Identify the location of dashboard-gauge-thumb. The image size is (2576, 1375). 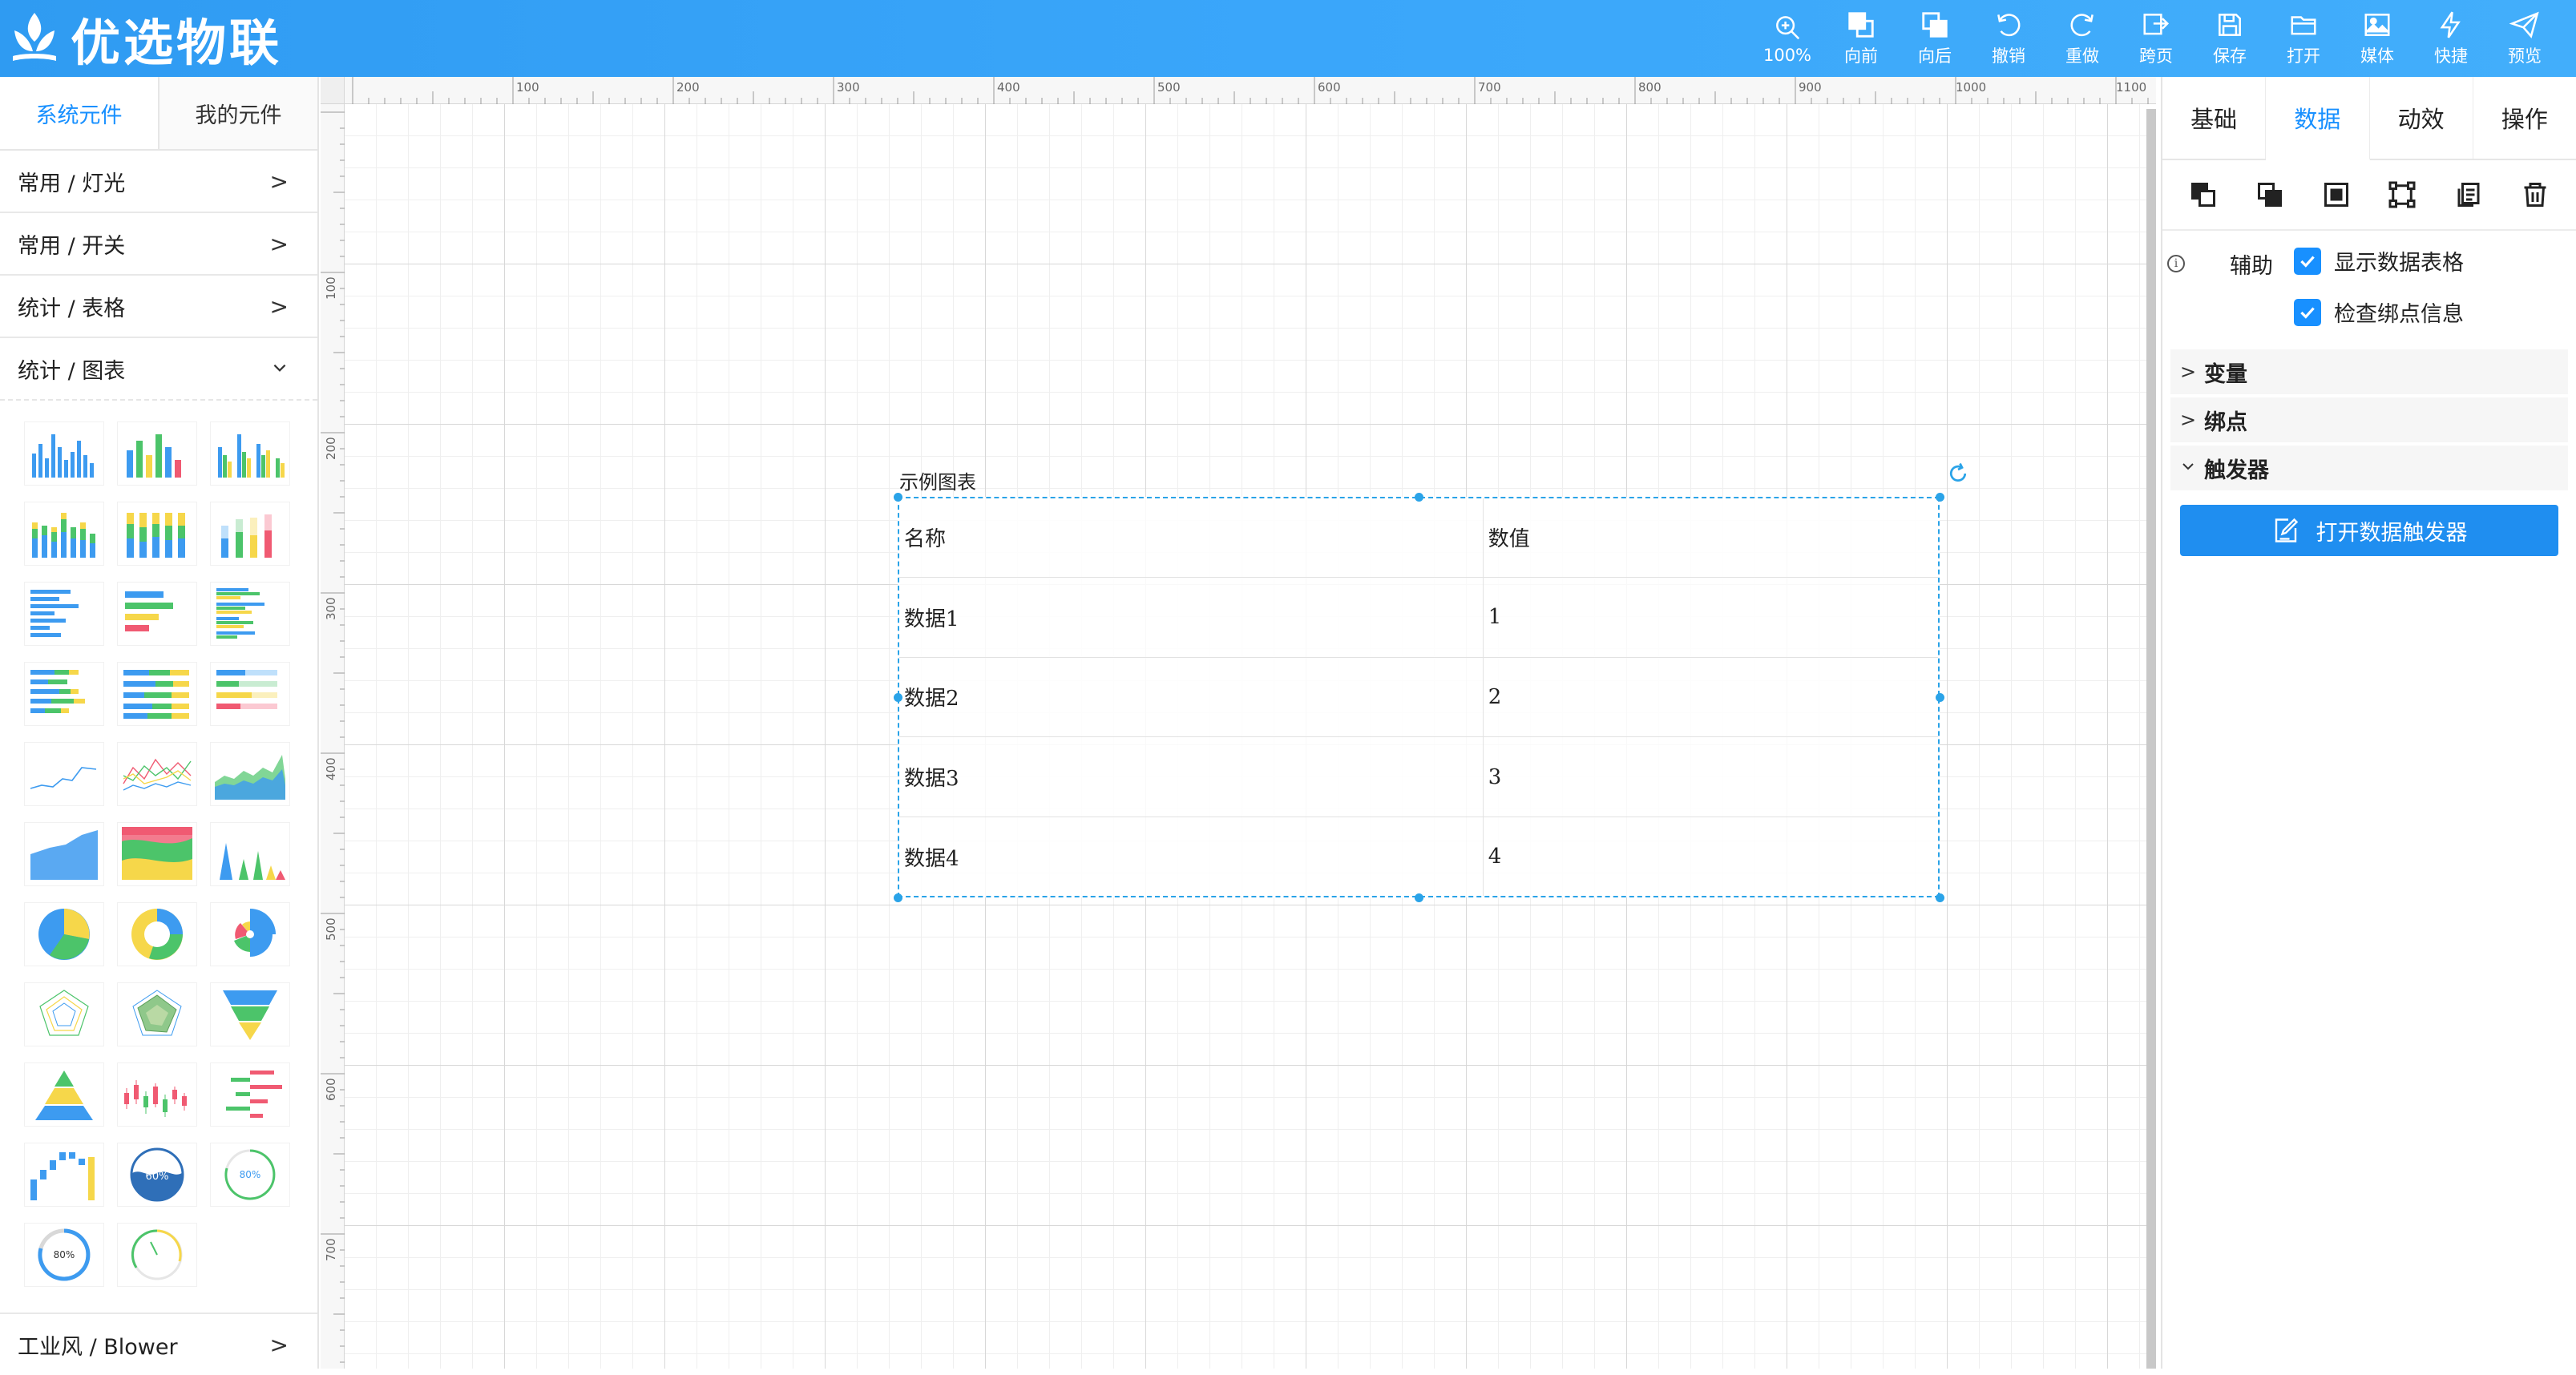
(157, 1255).